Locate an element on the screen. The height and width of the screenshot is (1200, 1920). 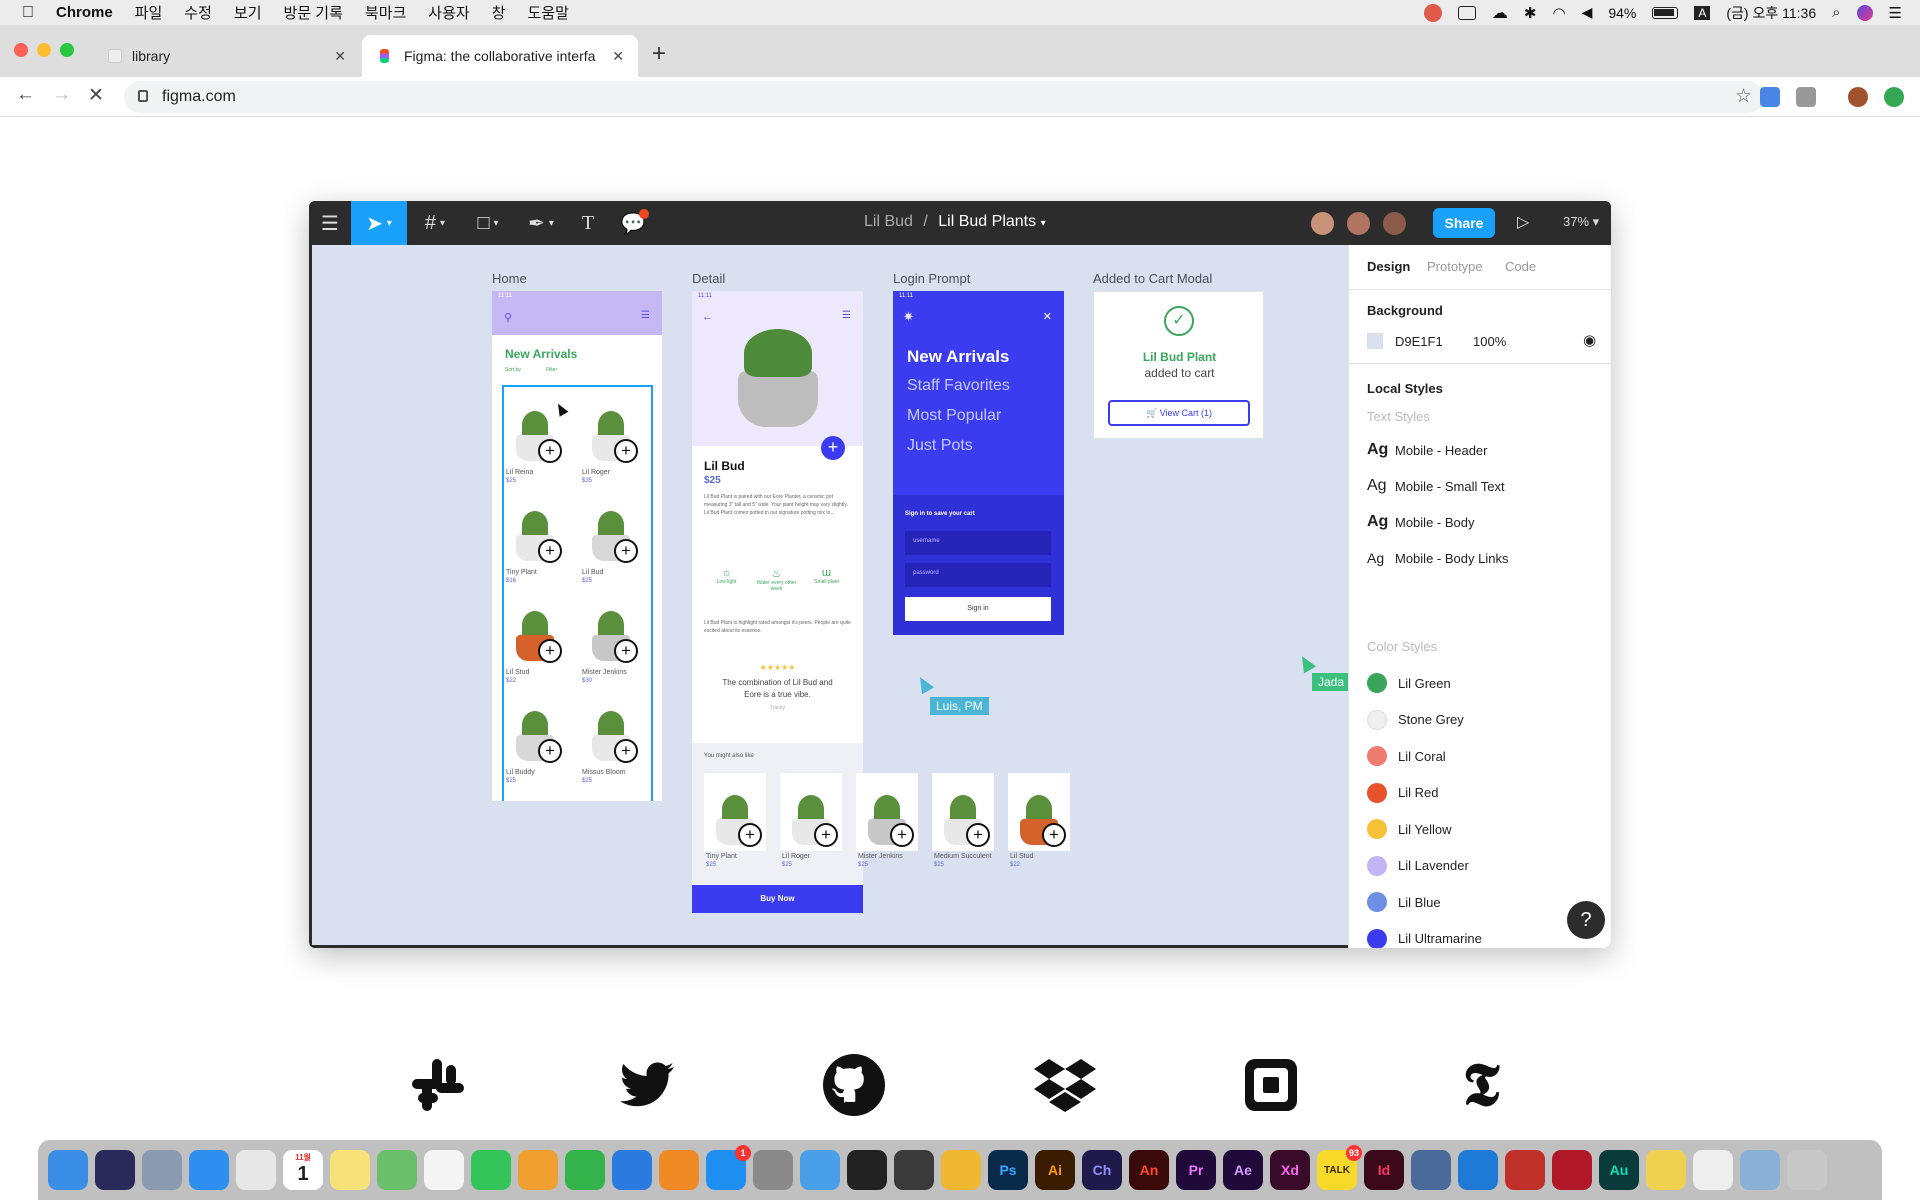
text-style-item: Ag Mobile - Body Links is located at coordinates (1437, 558).